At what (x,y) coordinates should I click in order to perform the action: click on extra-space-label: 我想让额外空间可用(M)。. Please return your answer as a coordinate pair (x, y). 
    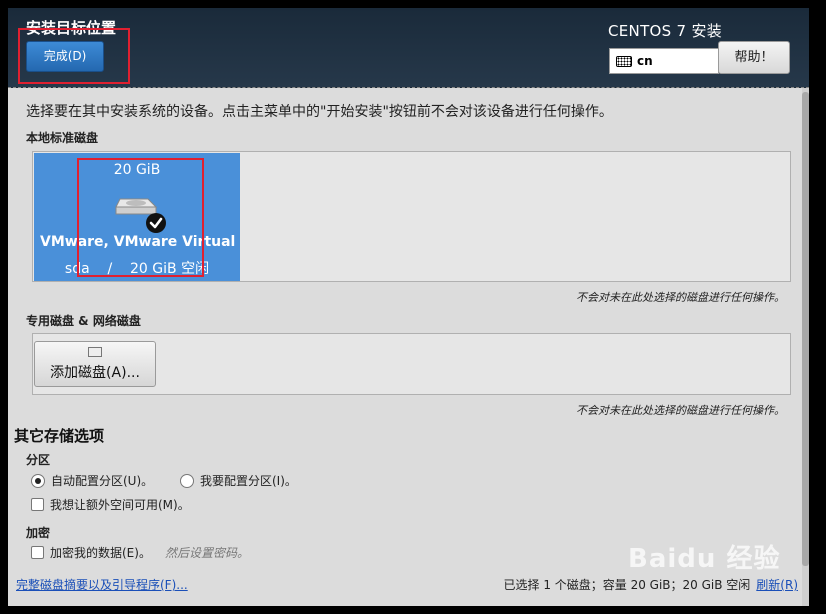
    Looking at the image, I should click on (120, 505).